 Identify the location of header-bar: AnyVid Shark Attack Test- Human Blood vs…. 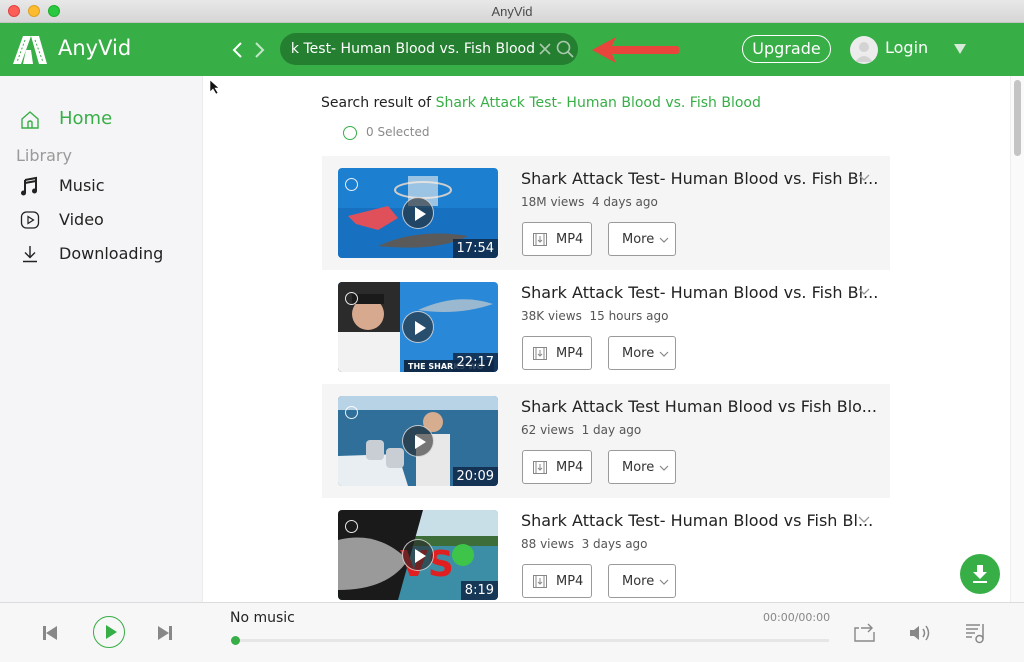
(512, 49).